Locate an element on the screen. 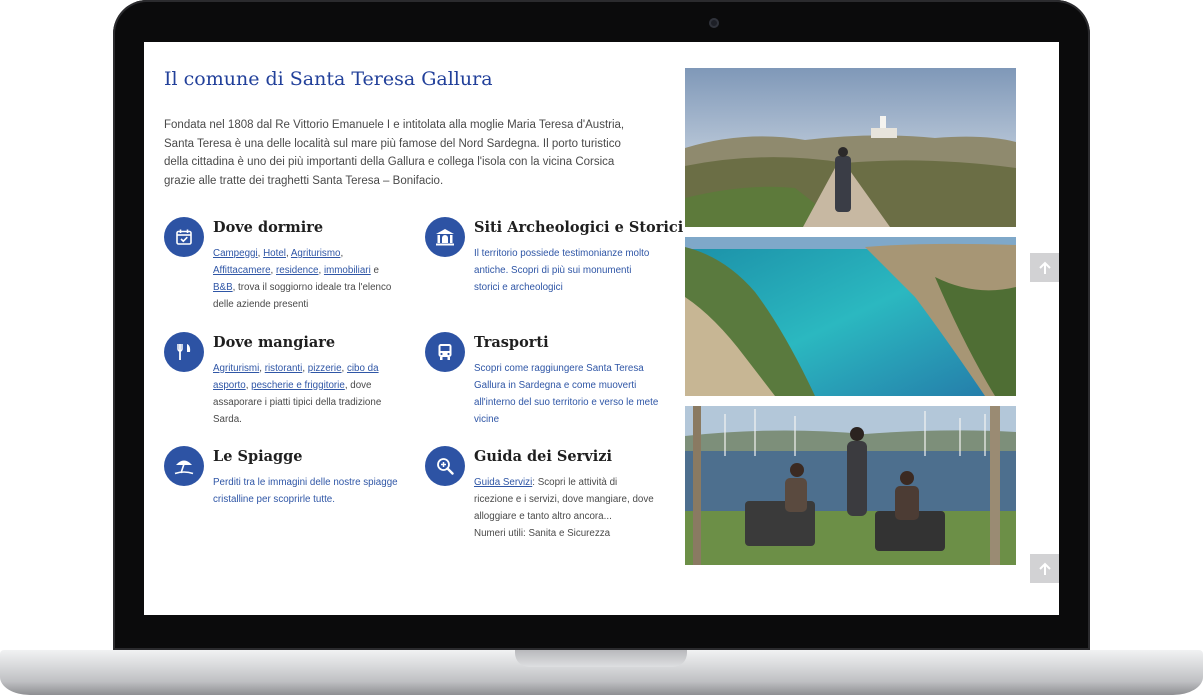 This screenshot has width=1203, height=695. search-zoom-icon is located at coordinates (445, 466).